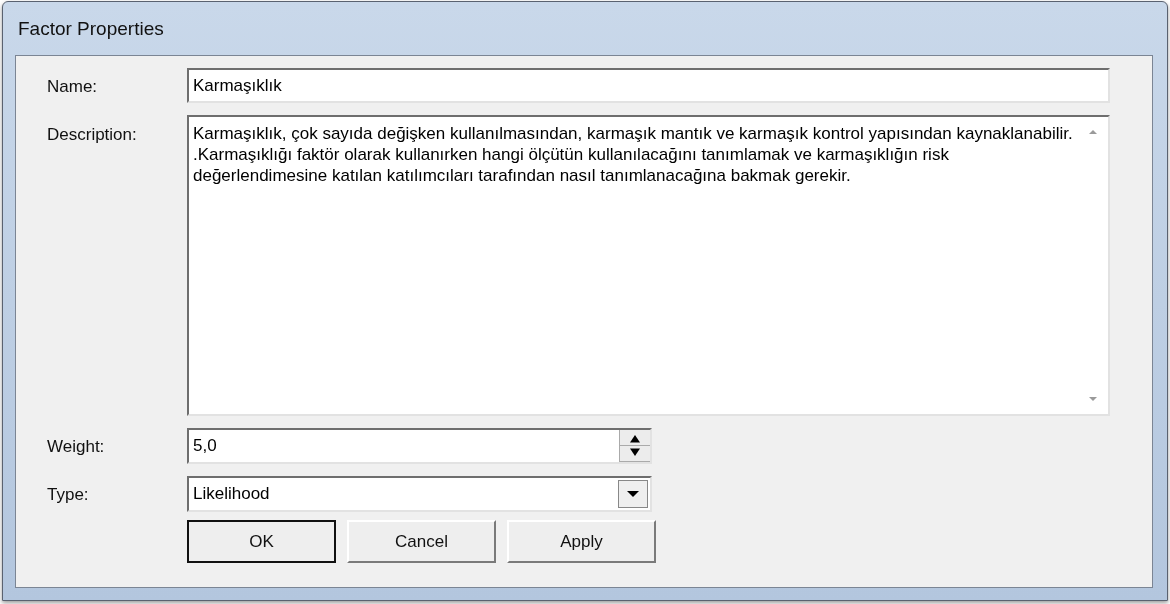  Describe the element at coordinates (419, 494) in the screenshot. I see `type-dropdown: Likelihood` at that location.